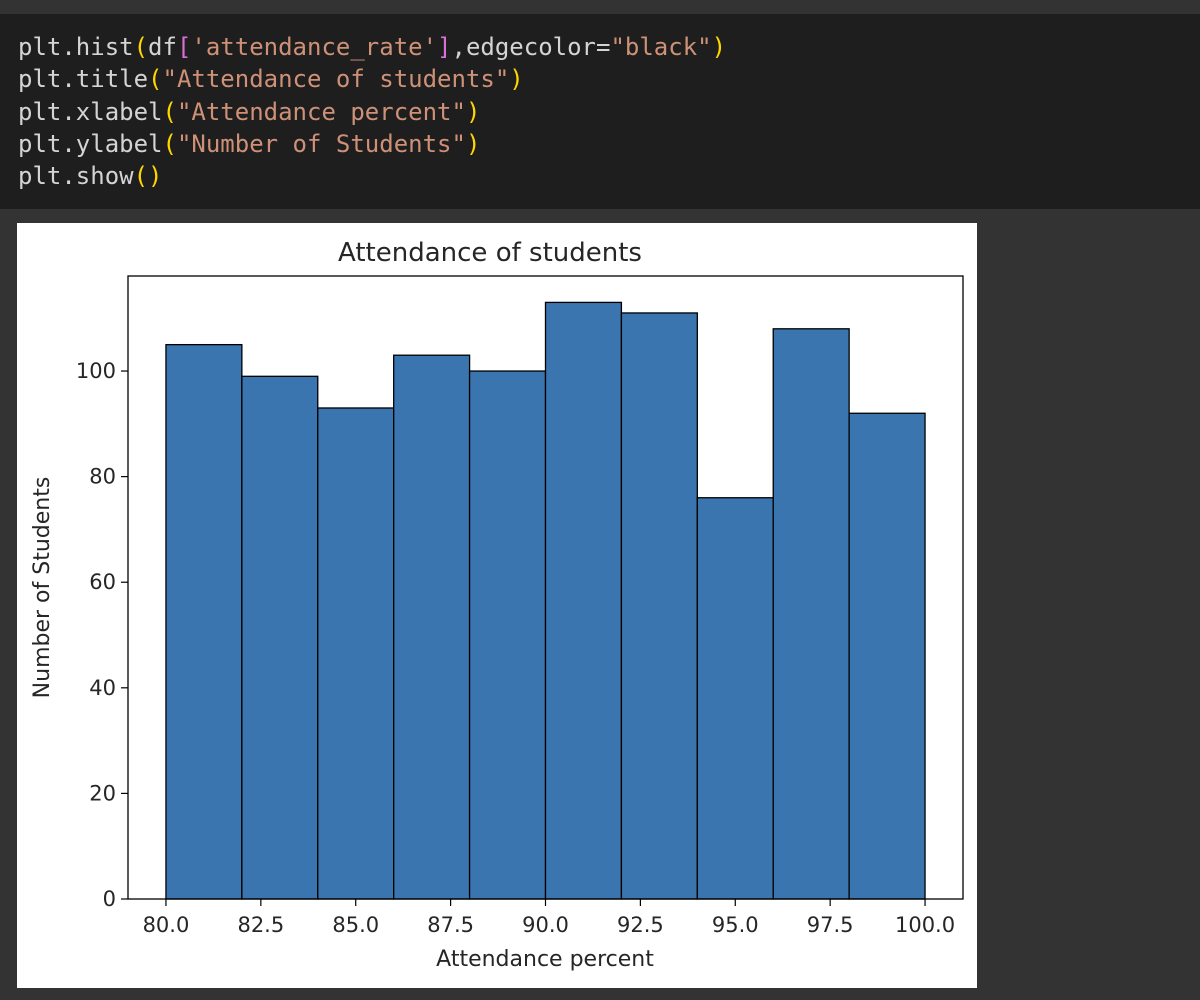 The height and width of the screenshot is (1000, 1200). I want to click on code-token: df, so click(162, 47).